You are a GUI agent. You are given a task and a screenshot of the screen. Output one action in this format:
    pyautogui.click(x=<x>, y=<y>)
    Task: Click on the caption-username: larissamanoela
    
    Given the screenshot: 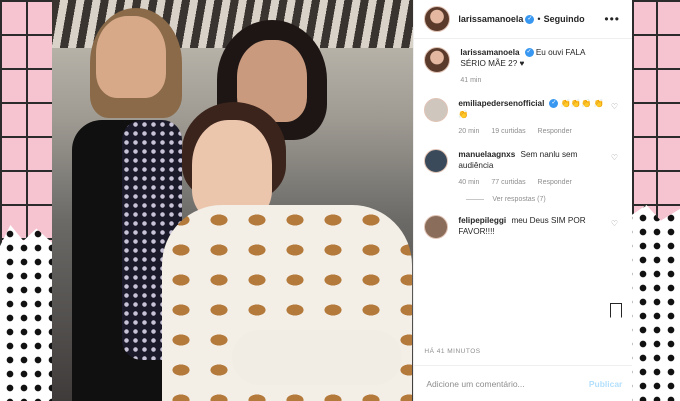 What is the action you would take?
    pyautogui.click(x=489, y=52)
    